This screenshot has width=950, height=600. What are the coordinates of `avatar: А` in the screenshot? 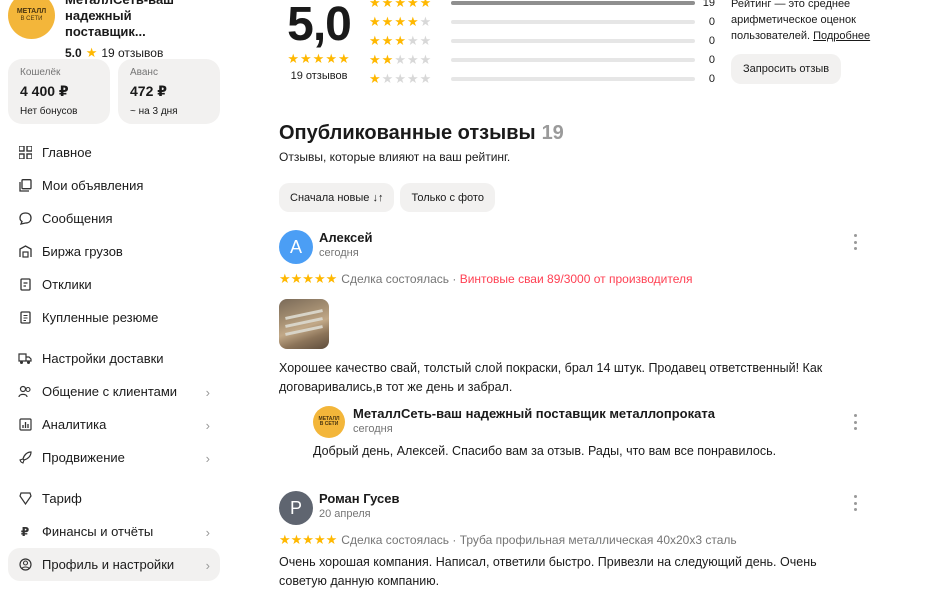 It's located at (296, 247).